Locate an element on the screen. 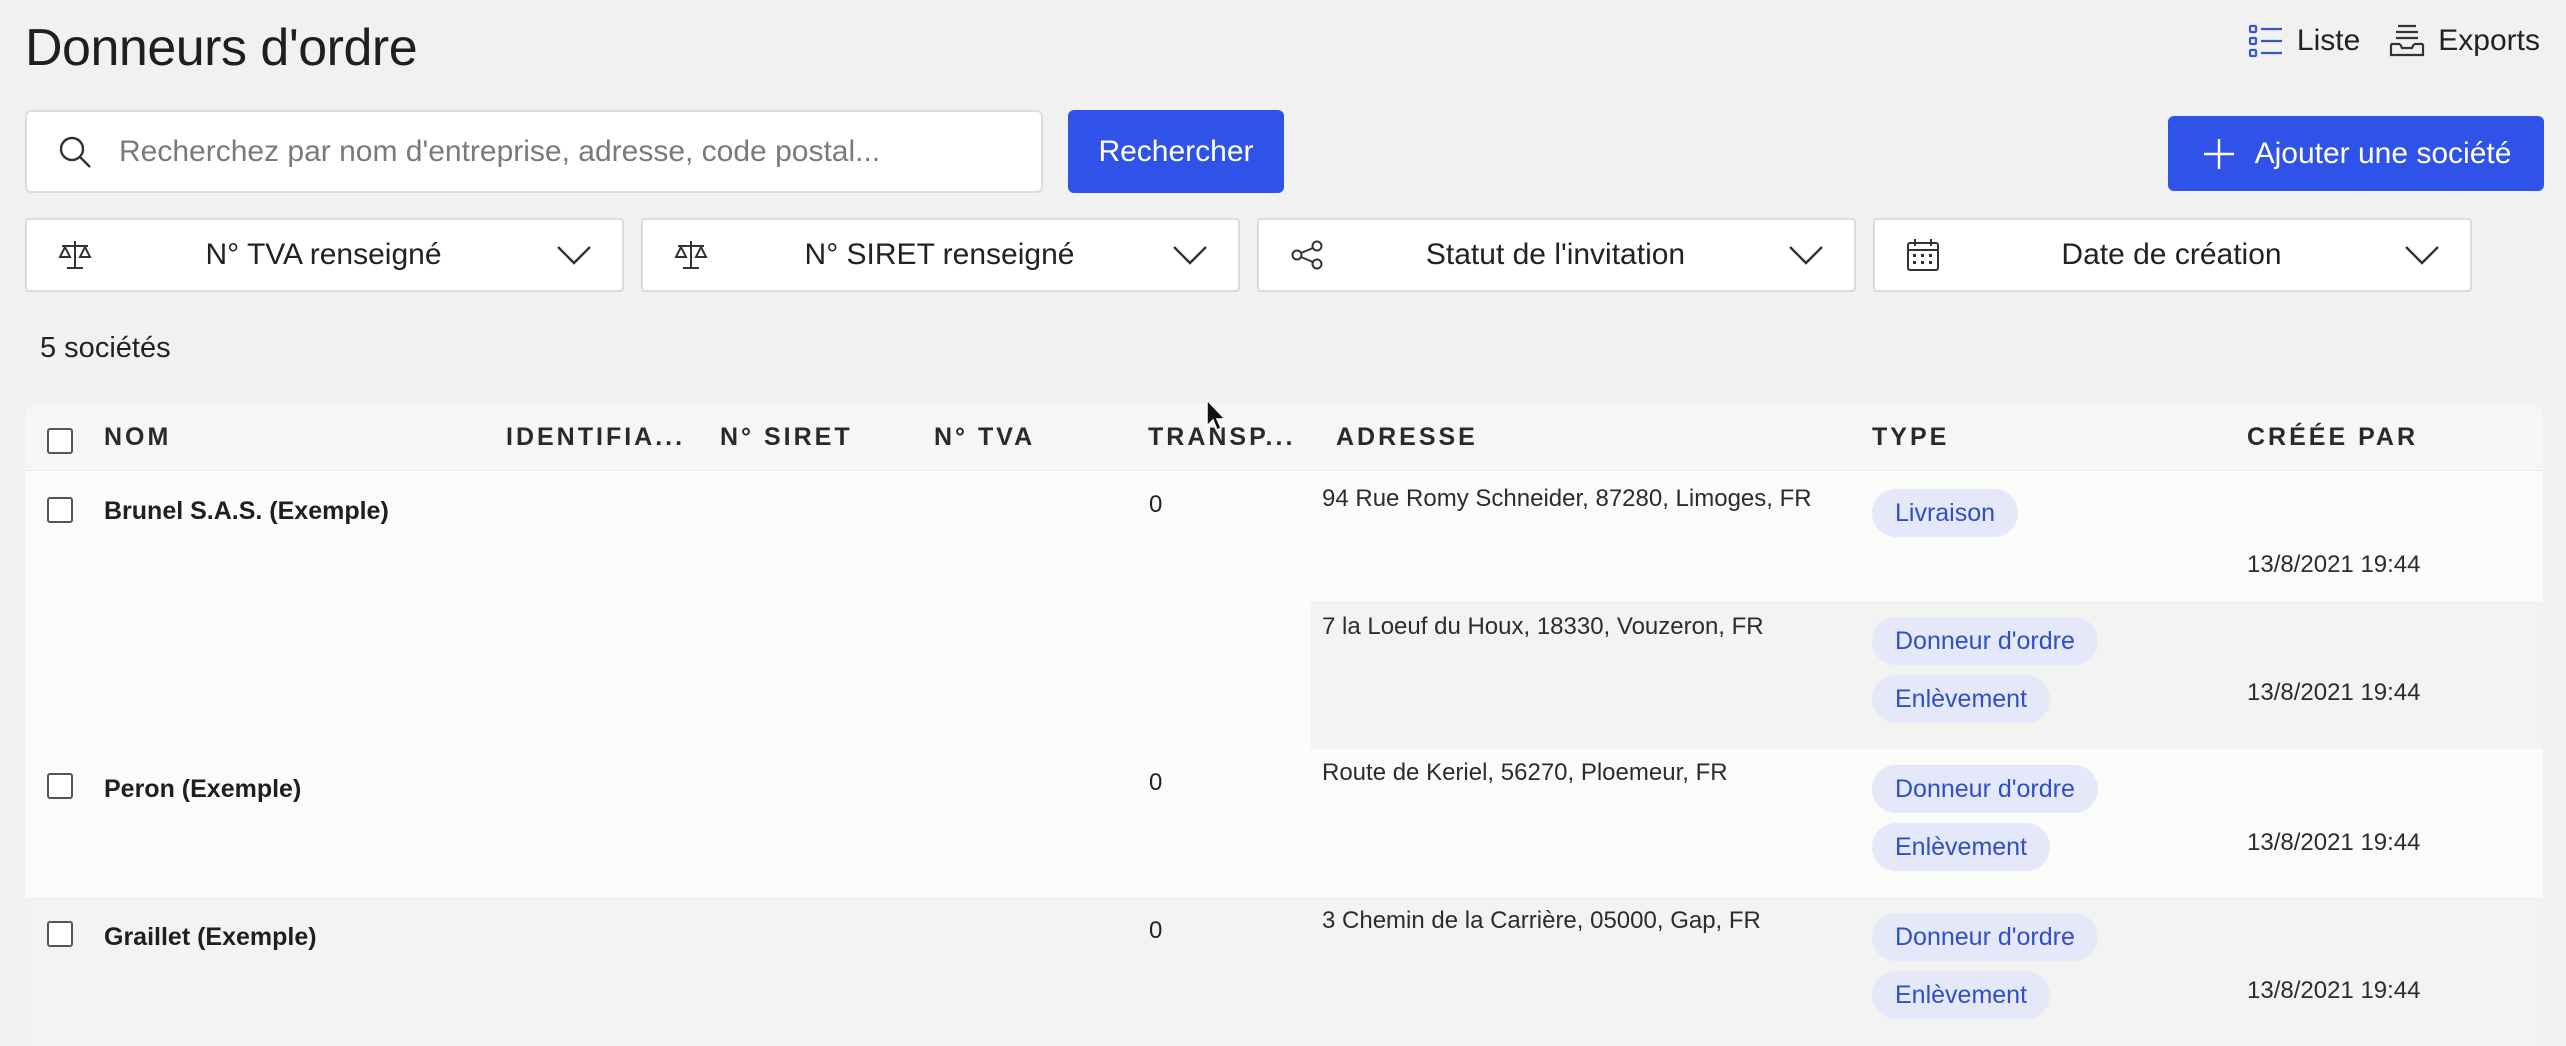 This screenshot has width=2566, height=1046. add-company-button: Ajouter une société is located at coordinates (2356, 153).